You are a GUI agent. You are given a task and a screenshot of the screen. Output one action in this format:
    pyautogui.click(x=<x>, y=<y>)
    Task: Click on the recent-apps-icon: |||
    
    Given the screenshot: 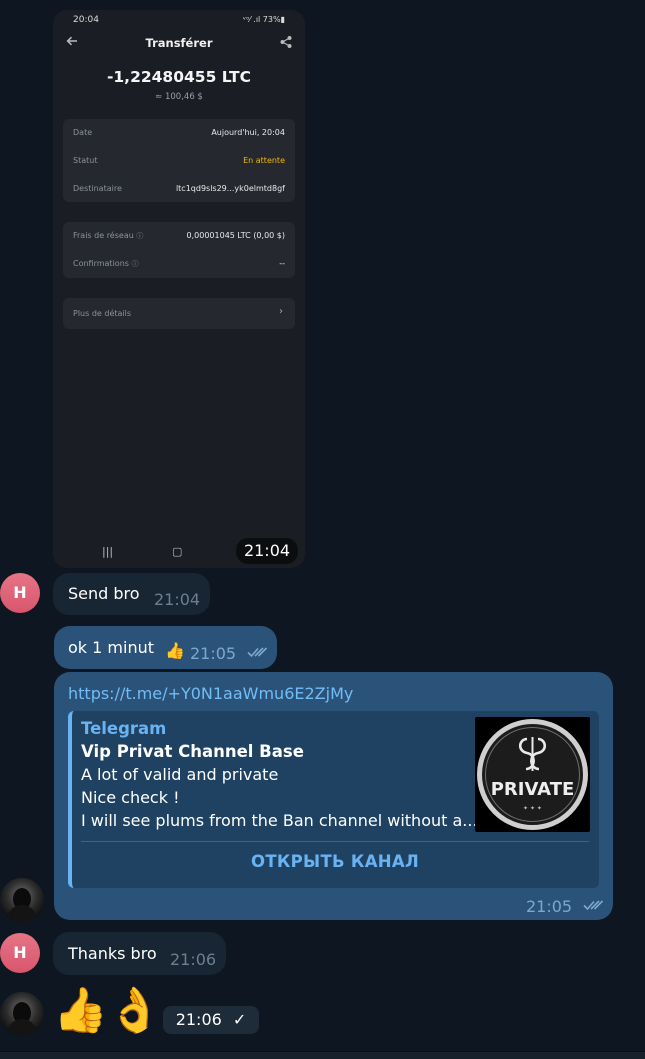 What is the action you would take?
    pyautogui.click(x=108, y=551)
    